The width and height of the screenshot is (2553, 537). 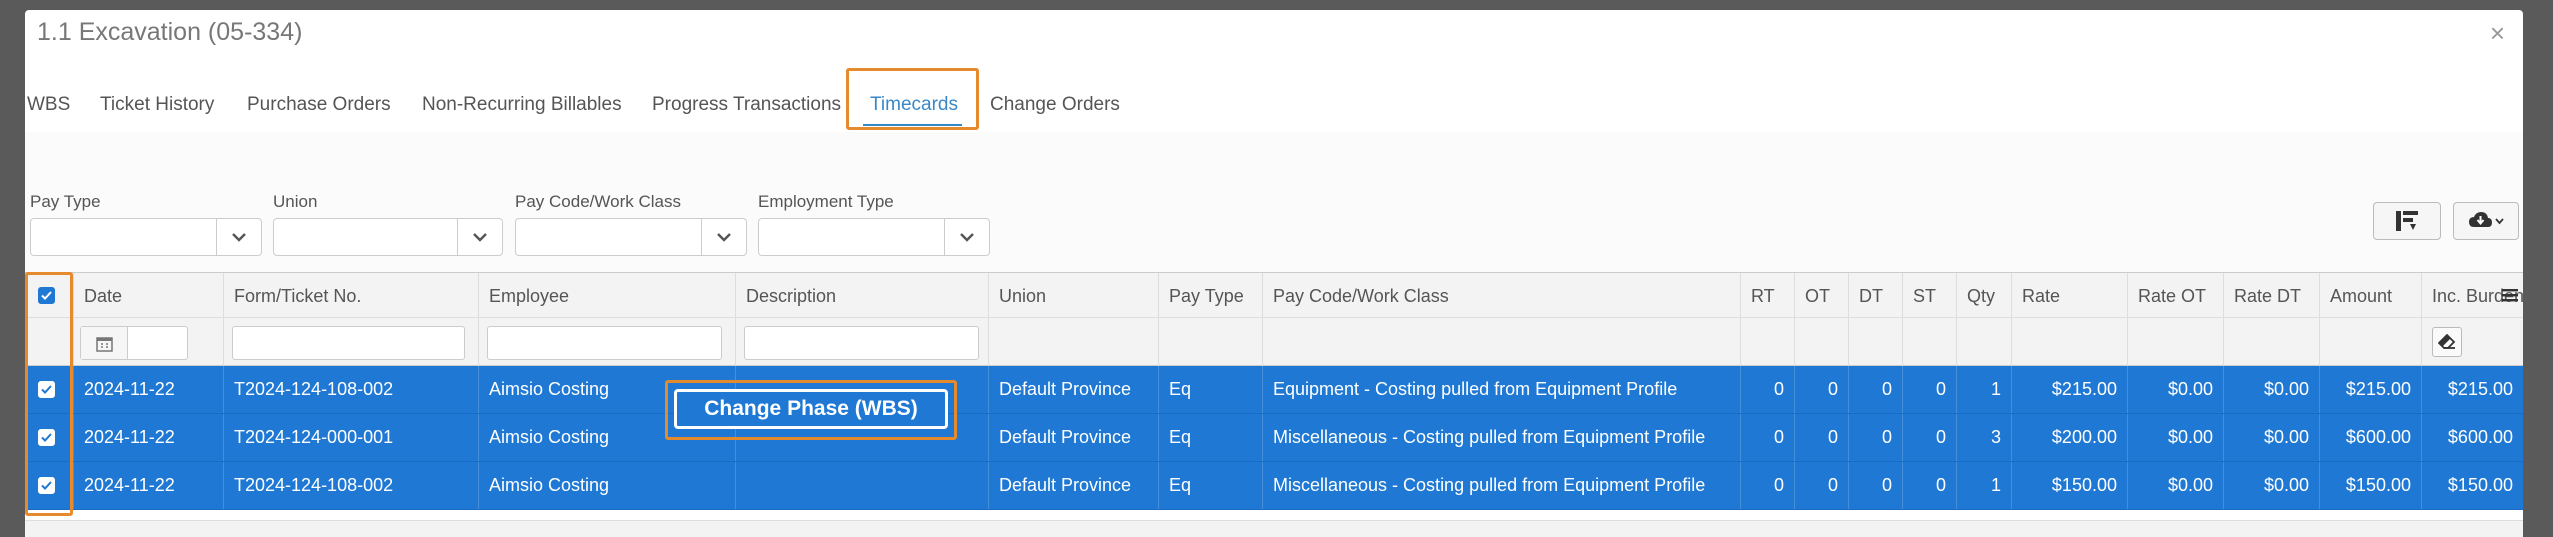 I want to click on pay-code-label: Pay Code/Work Class, so click(x=598, y=201).